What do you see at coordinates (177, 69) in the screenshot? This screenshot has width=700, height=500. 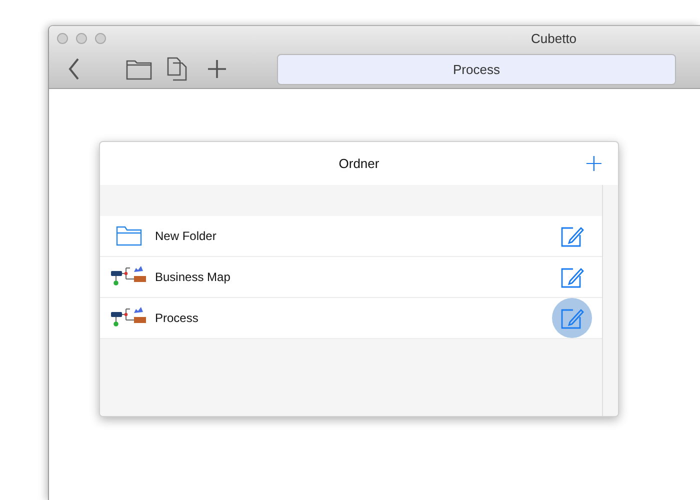 I see `documents-icon` at bounding box center [177, 69].